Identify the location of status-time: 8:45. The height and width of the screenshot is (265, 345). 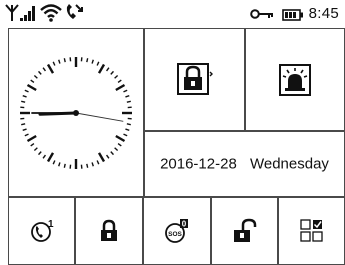
(323, 13).